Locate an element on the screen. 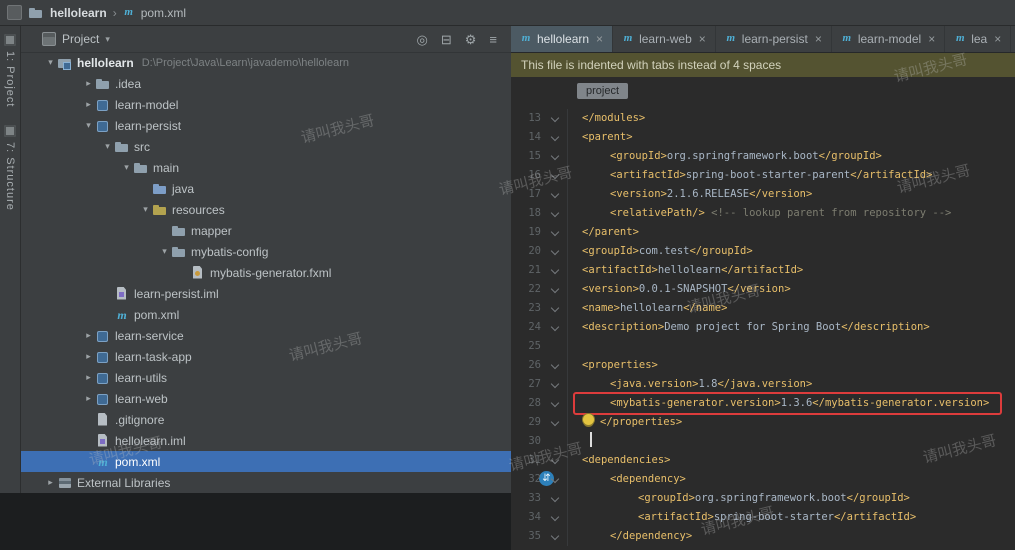 The image size is (1015, 550). code-line: 20 <groupId>com.test</groupId> is located at coordinates (763, 251).